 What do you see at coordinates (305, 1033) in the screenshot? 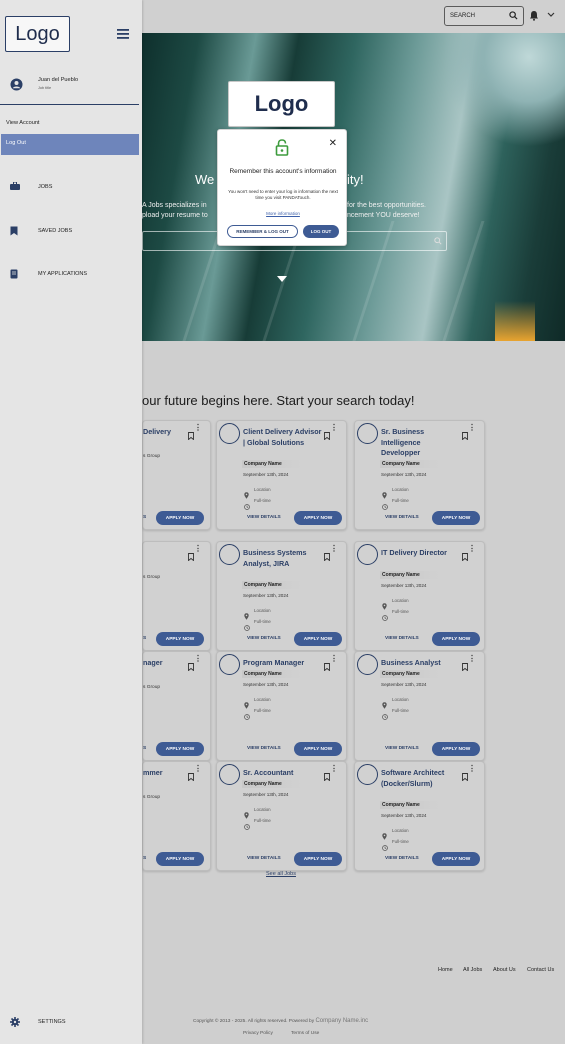
I see `terms-link: Terms of Use` at bounding box center [305, 1033].